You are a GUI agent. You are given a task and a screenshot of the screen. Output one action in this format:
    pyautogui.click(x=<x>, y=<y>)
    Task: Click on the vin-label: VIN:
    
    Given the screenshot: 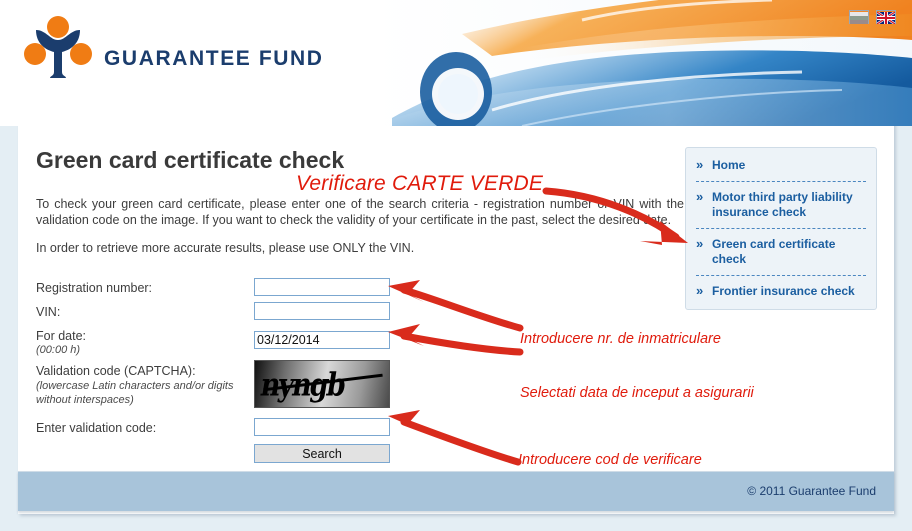 What is the action you would take?
    pyautogui.click(x=48, y=312)
    